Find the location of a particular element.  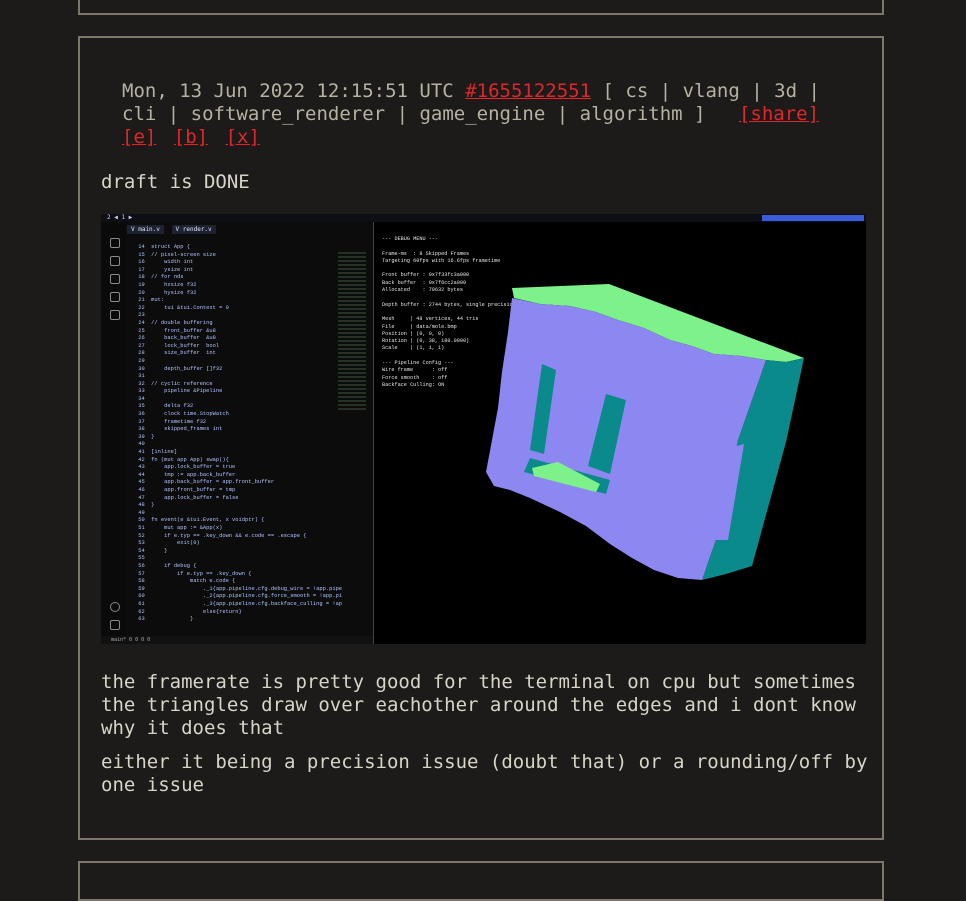

code-line: 43 app.lock_buffer = true is located at coordinates (185, 467).